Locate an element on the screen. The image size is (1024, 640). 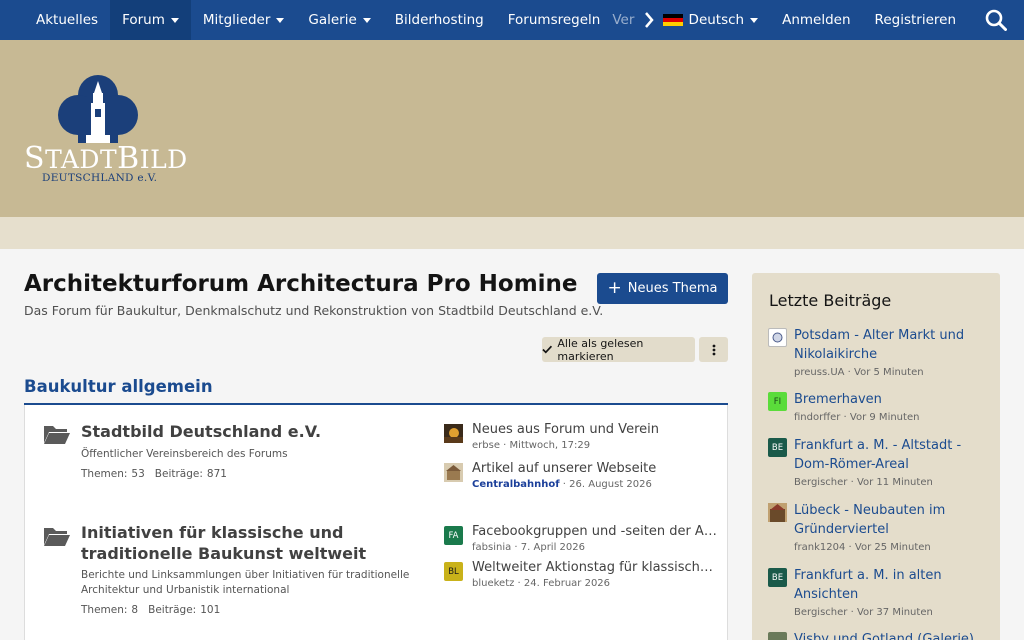
forum-node-stats: Themen: 8 Beiträge: 101 is located at coordinates (151, 610).